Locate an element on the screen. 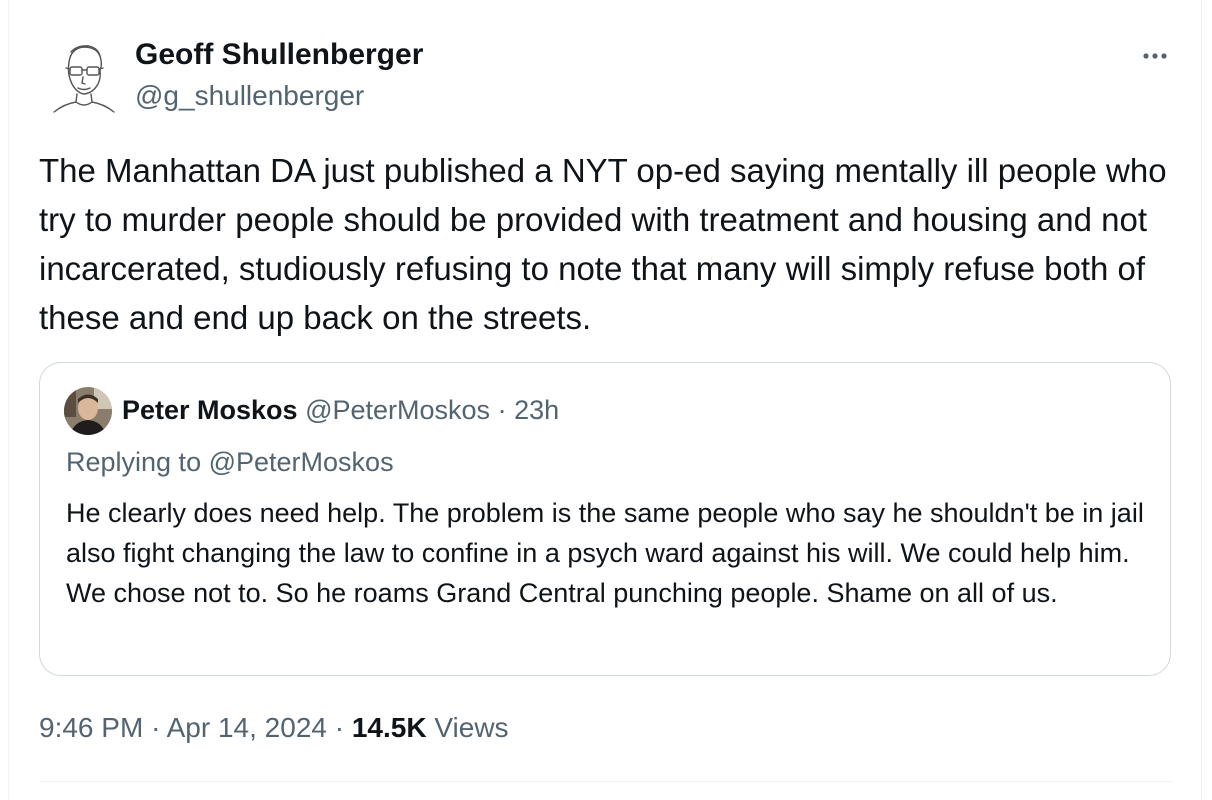 The width and height of the screenshot is (1212, 800). replying-to: Replying to @PeterMoskos is located at coordinates (230, 462).